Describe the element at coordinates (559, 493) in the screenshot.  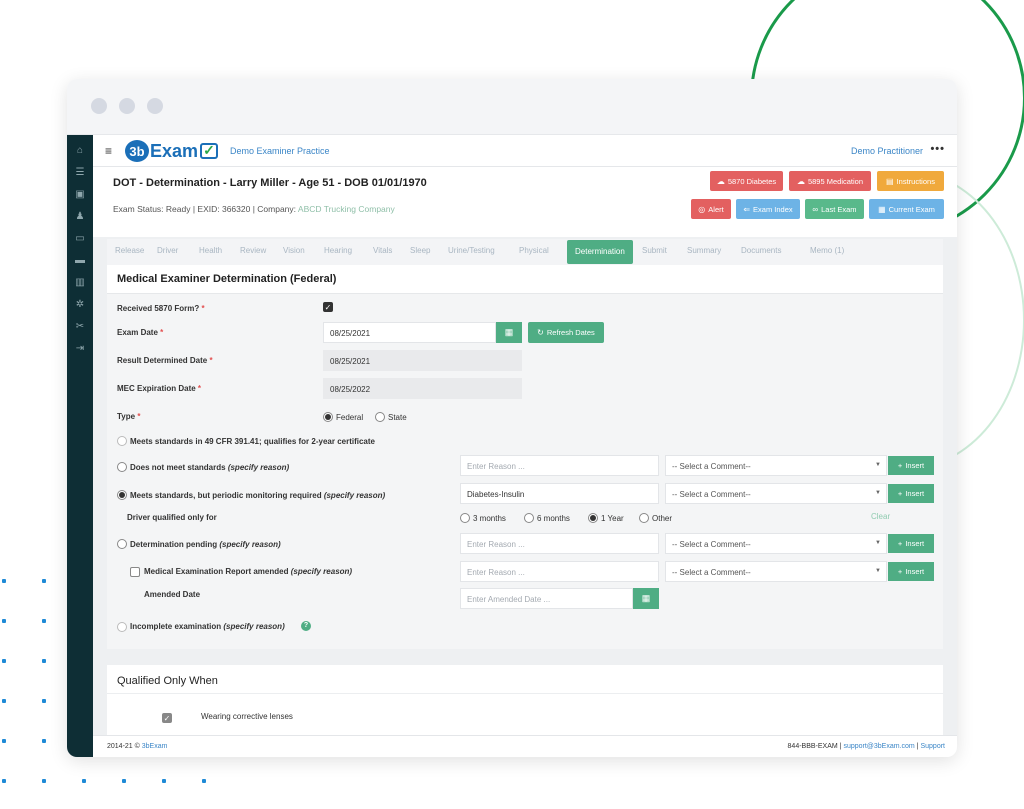
I see `periodic-reason-input: Diabetes-Insulin` at that location.